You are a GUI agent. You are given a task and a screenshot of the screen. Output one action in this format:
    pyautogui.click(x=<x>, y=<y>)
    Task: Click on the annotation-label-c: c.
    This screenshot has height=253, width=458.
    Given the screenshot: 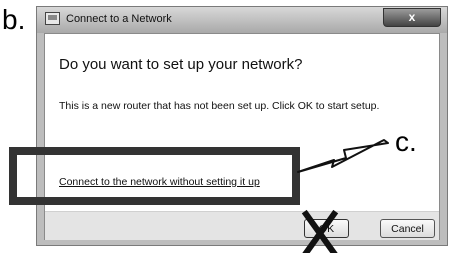 What is the action you would take?
    pyautogui.click(x=406, y=141)
    